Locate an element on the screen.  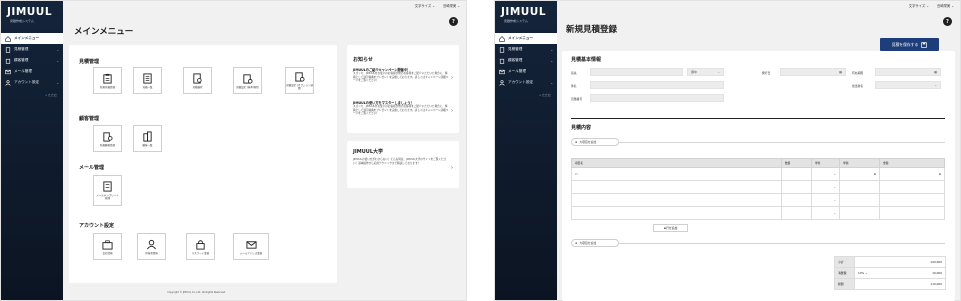
building-icon is located at coordinates (8, 61).